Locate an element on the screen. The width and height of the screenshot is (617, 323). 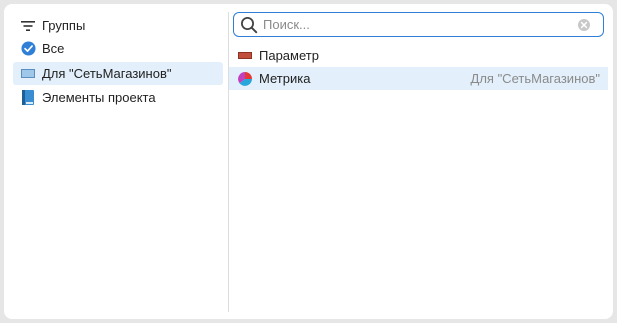
result-item-metric: Метрика Для "СетьМагазинов" is located at coordinates (418, 78).